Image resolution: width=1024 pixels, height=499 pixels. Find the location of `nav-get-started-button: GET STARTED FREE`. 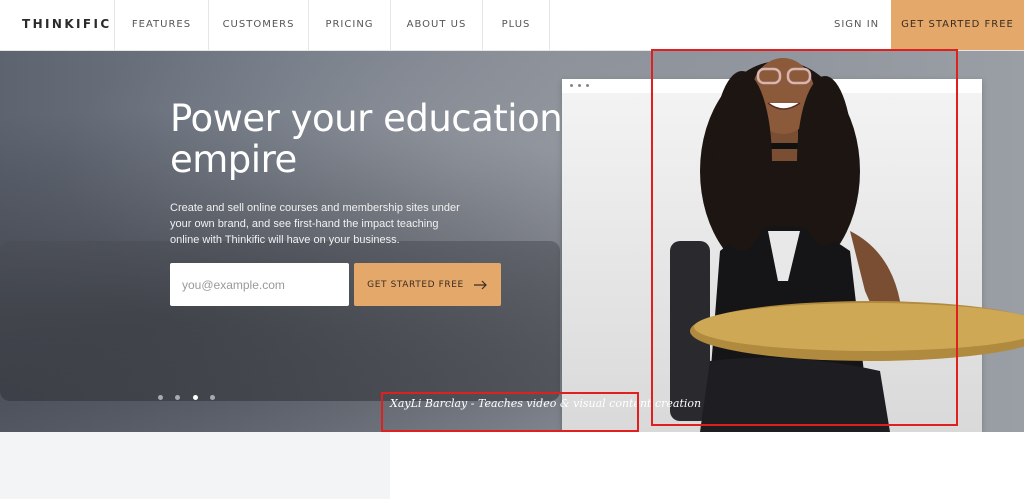

nav-get-started-button: GET STARTED FREE is located at coordinates (957, 25).